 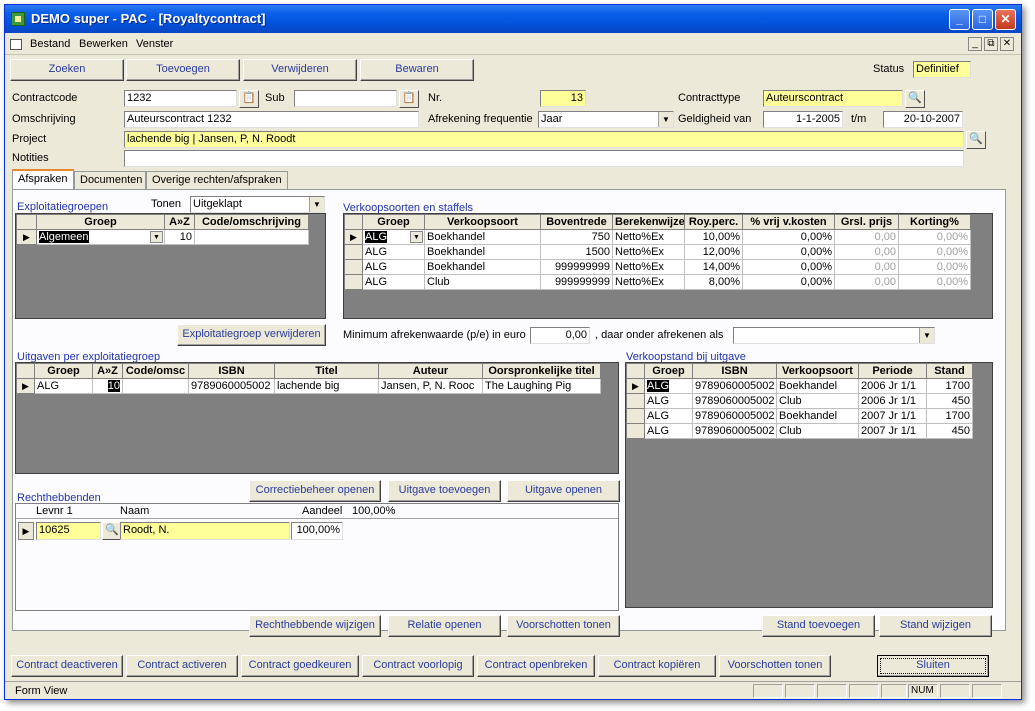 What do you see at coordinates (563, 98) in the screenshot?
I see `nr-field: 13` at bounding box center [563, 98].